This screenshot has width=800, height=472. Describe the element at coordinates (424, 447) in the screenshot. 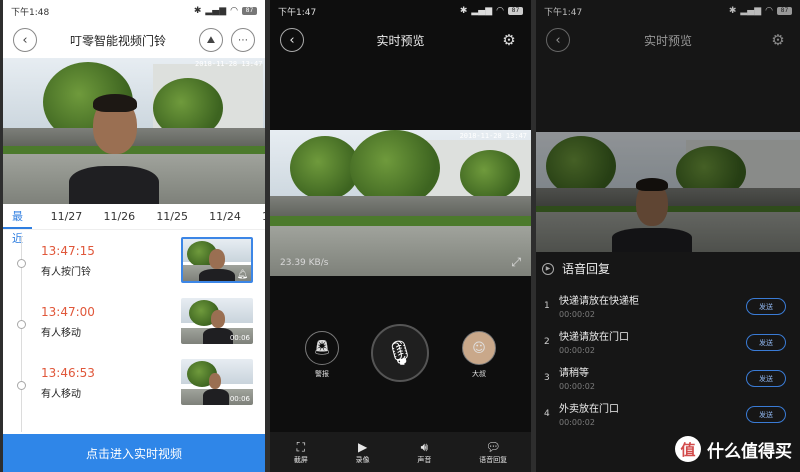

I see `speaker-icon: 🔊︎` at that location.